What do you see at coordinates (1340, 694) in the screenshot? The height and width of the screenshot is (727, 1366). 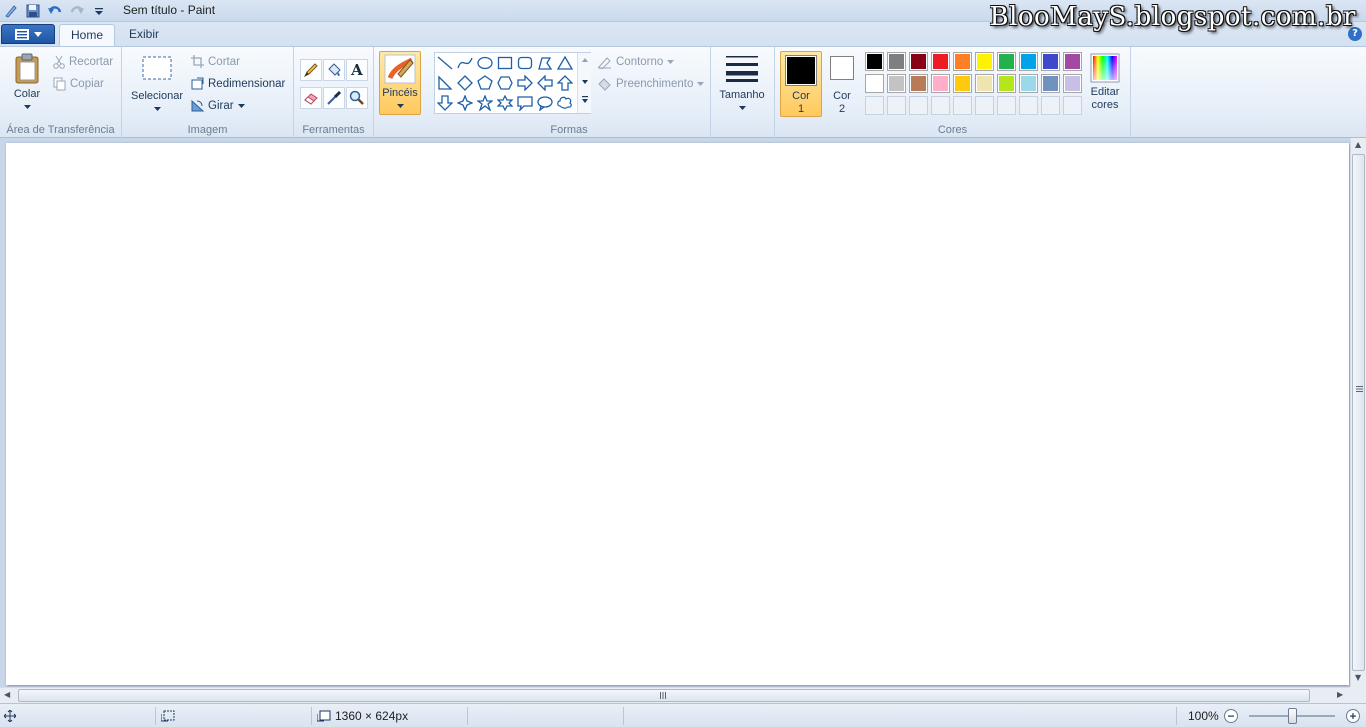 I see `scroll-right-icon: ▶` at bounding box center [1340, 694].